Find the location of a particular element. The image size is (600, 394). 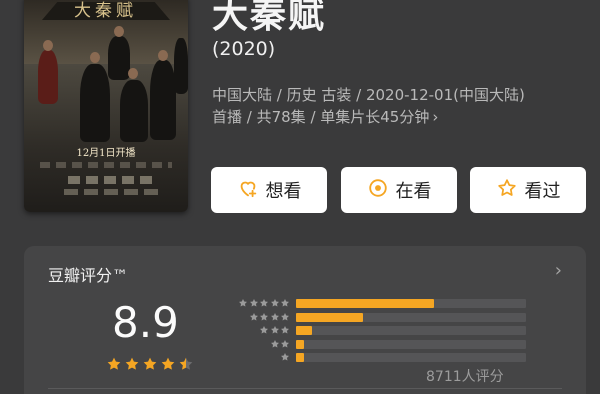

movie-year: (2020) is located at coordinates (244, 49).